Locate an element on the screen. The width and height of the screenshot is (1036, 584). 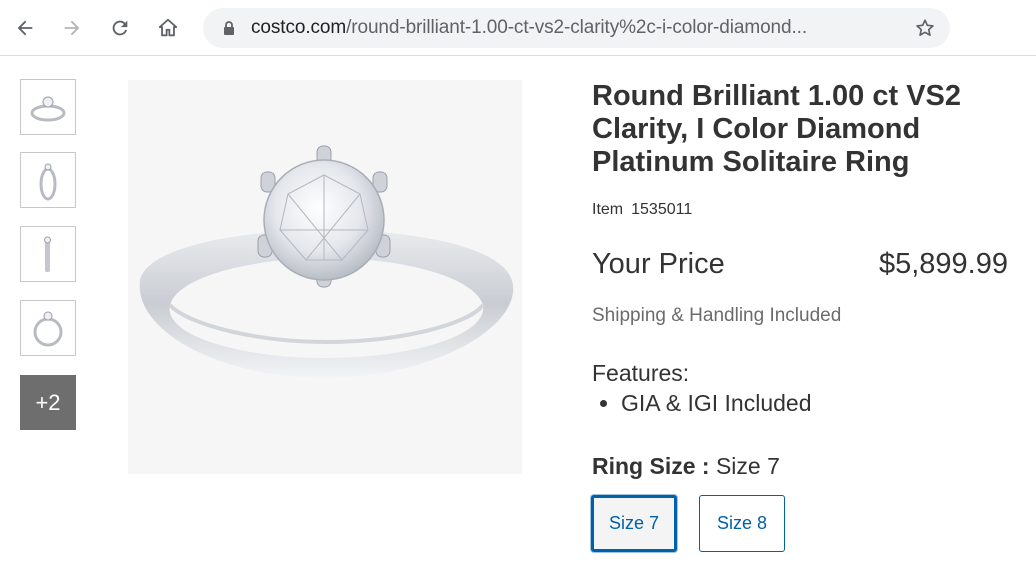
ring-side-thumbnail-icon is located at coordinates (48, 182).